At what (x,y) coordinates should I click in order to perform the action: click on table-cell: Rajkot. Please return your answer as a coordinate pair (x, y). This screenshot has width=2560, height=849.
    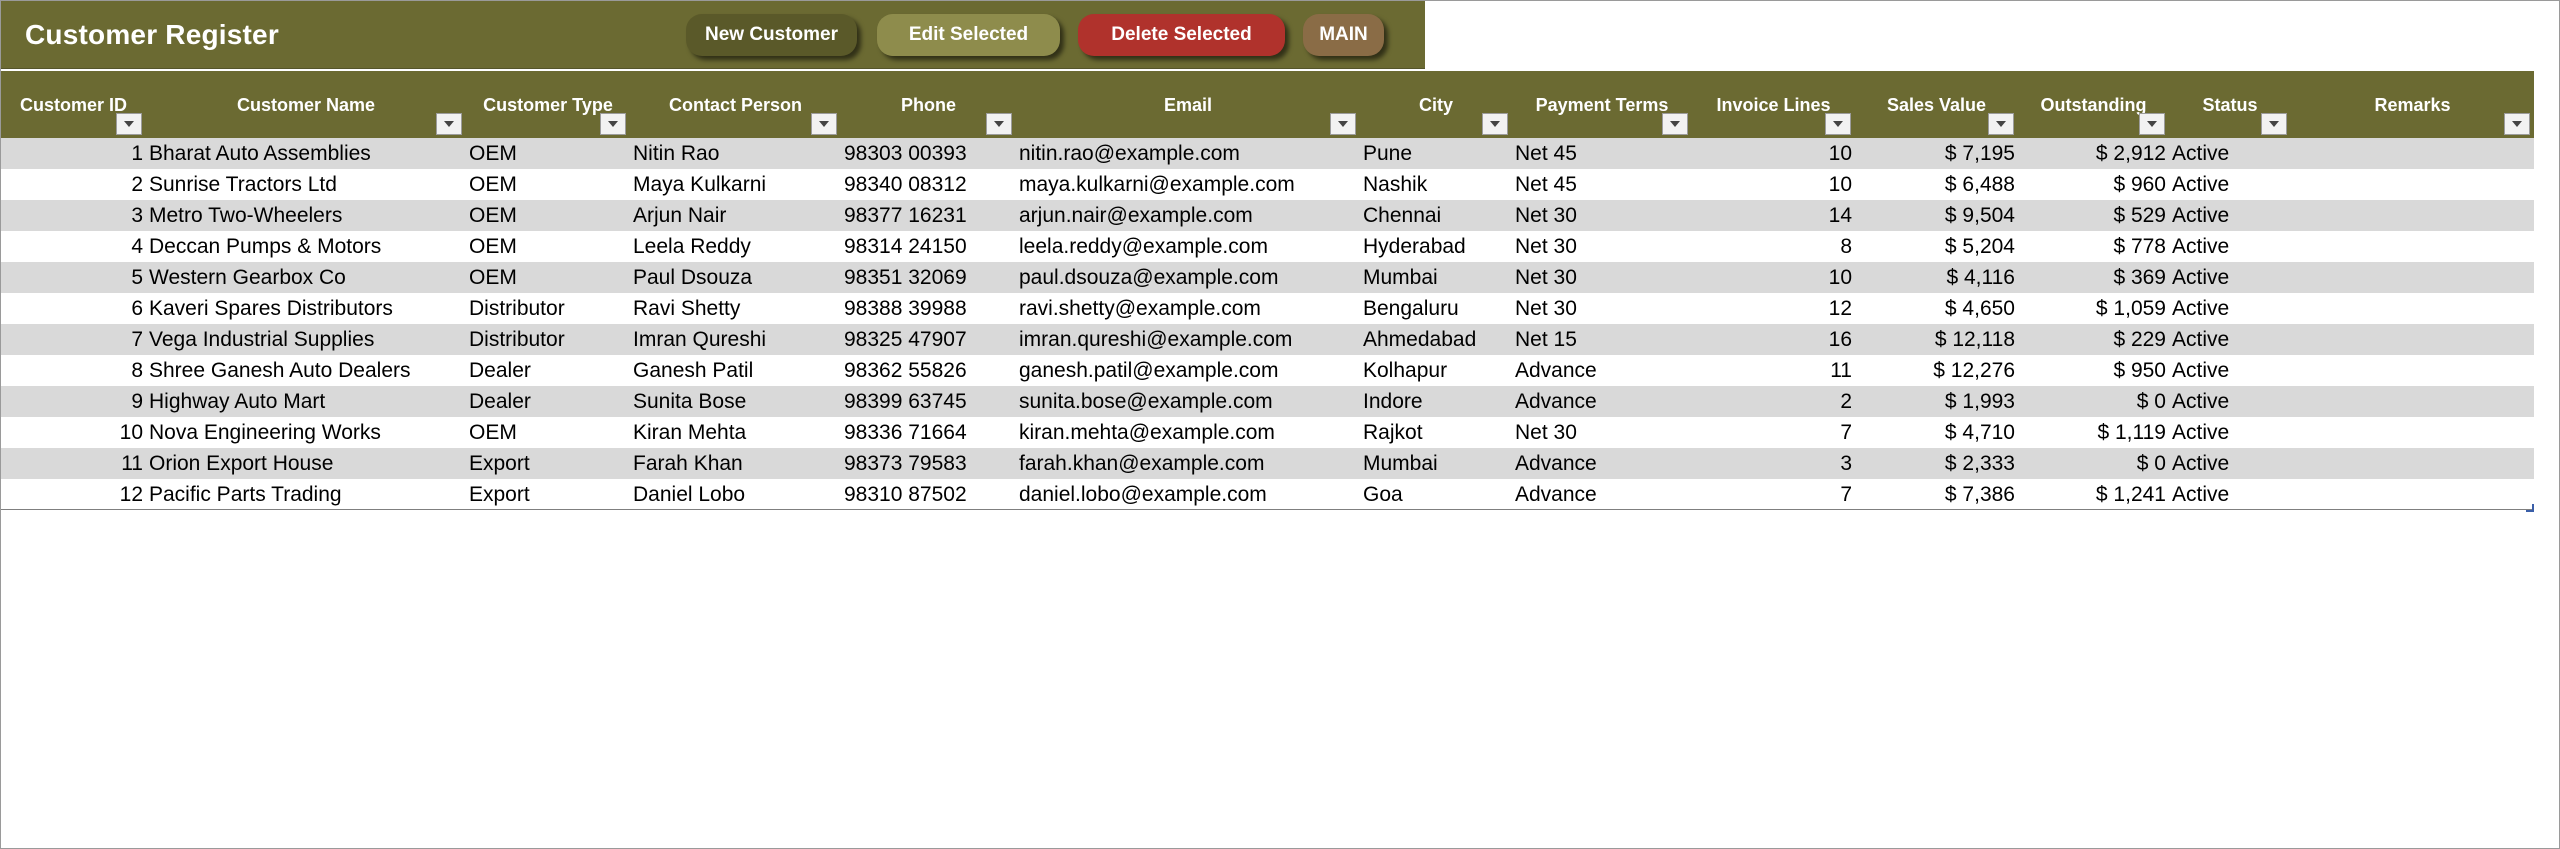
    Looking at the image, I should click on (1436, 432).